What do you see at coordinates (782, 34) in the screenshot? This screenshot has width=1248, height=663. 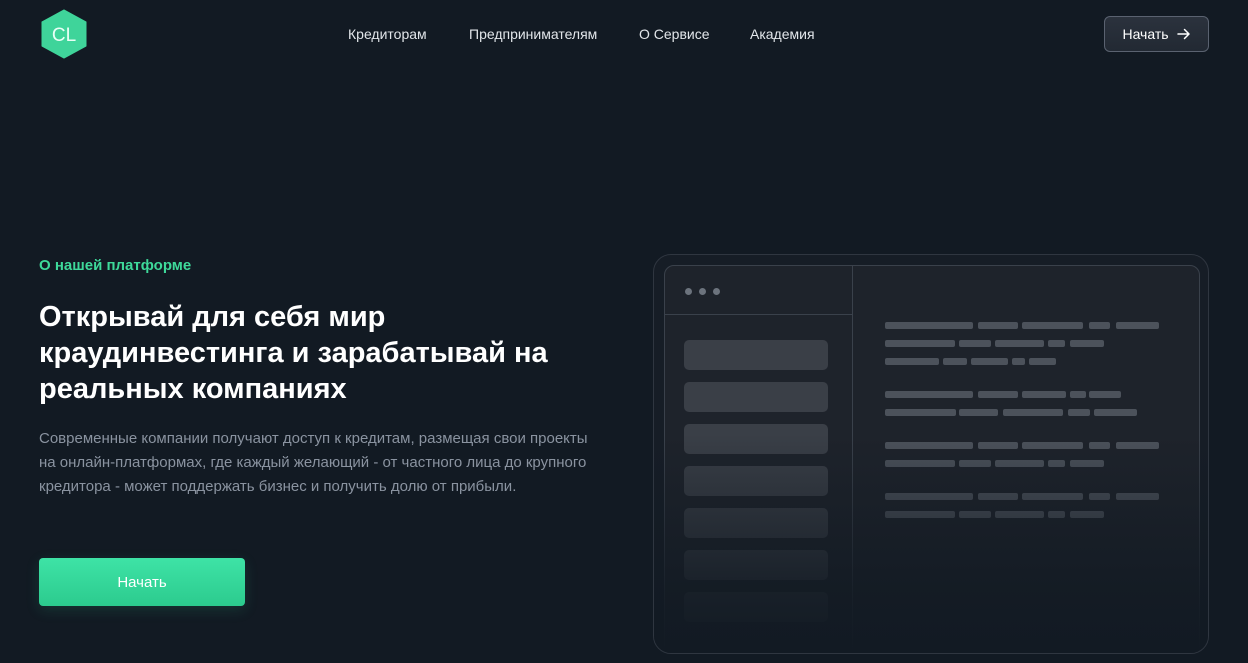 I see `nav-link-academy: Академия` at bounding box center [782, 34].